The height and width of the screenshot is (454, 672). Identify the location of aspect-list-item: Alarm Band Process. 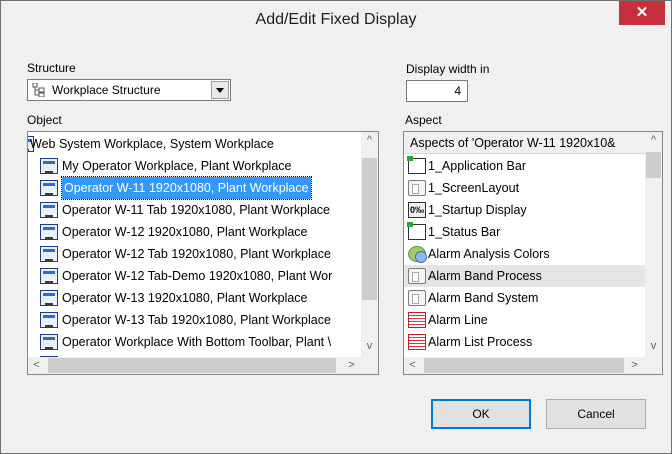
(525, 276).